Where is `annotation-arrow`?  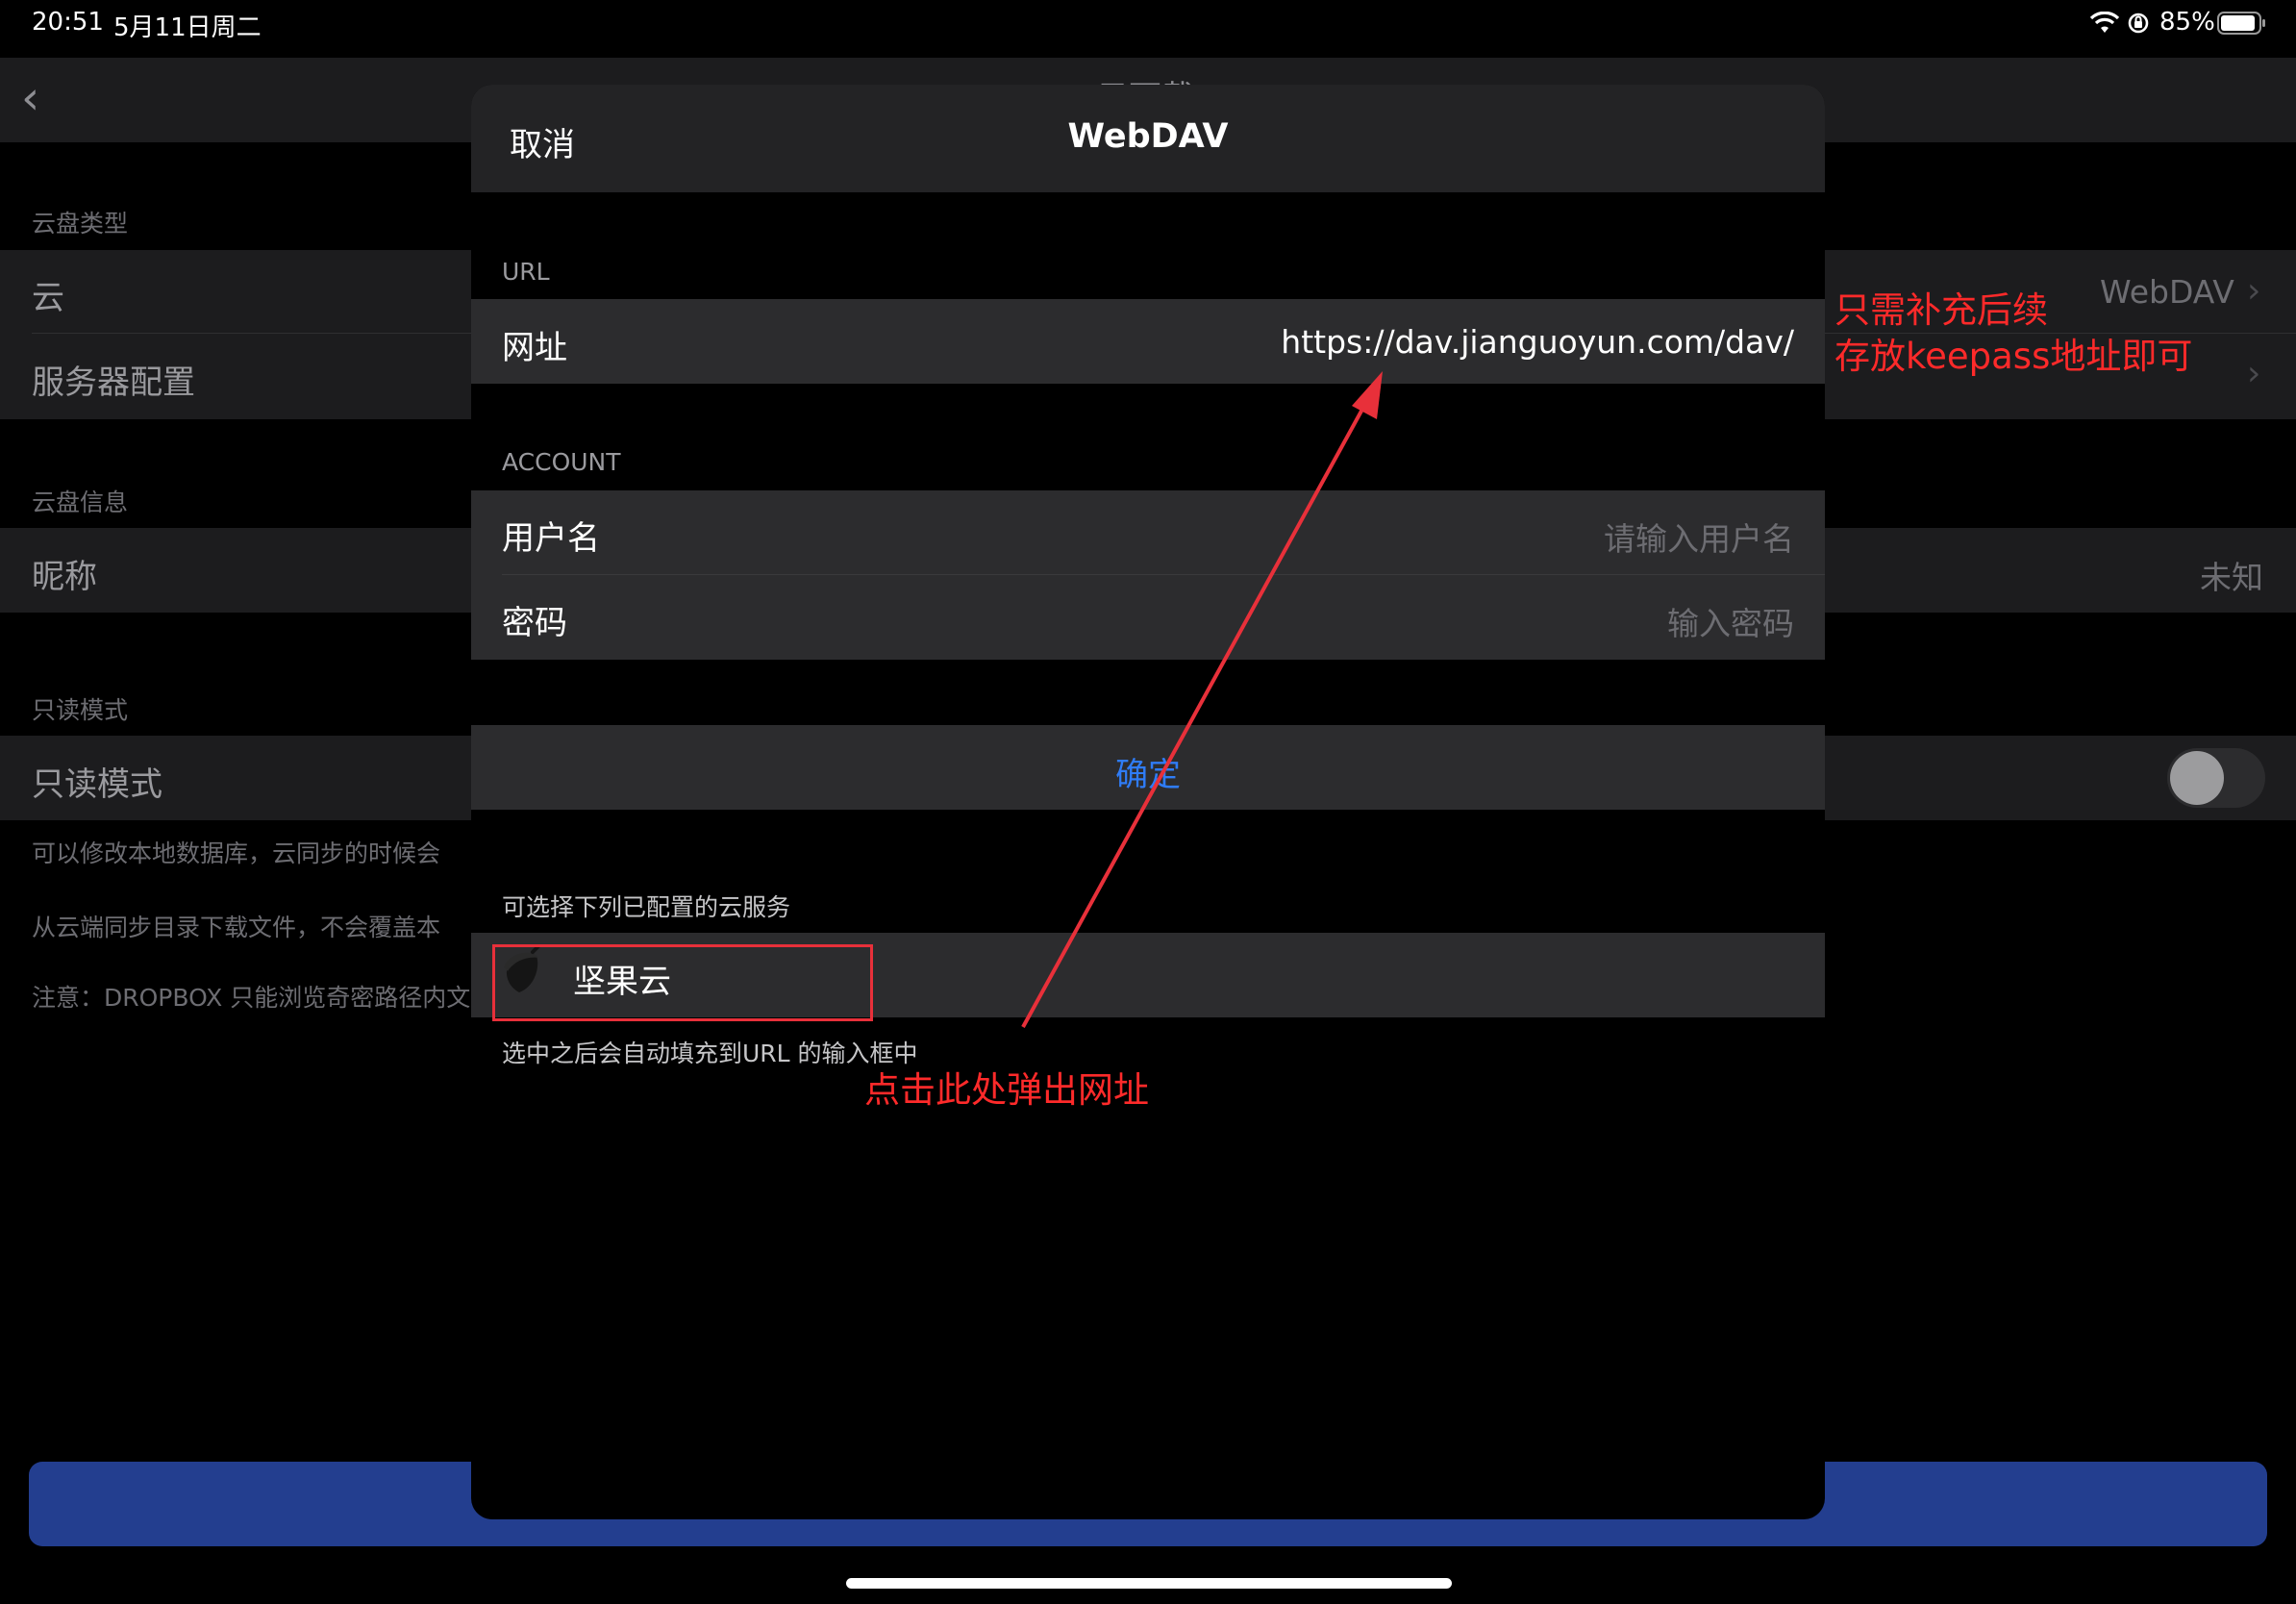 annotation-arrow is located at coordinates (1202, 699).